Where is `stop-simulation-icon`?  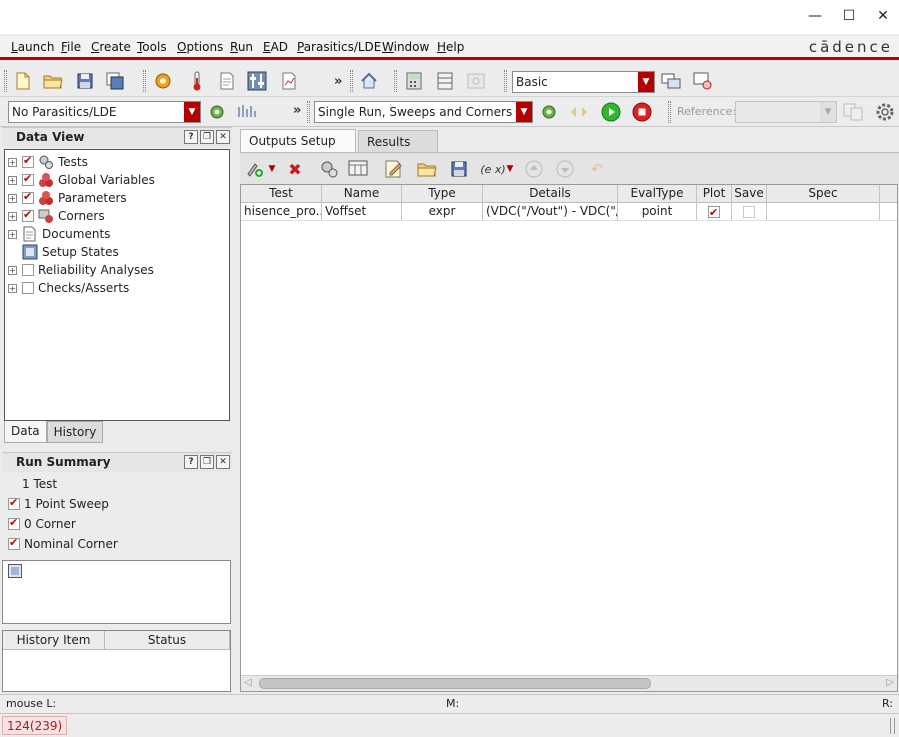
stop-simulation-icon is located at coordinates (642, 112).